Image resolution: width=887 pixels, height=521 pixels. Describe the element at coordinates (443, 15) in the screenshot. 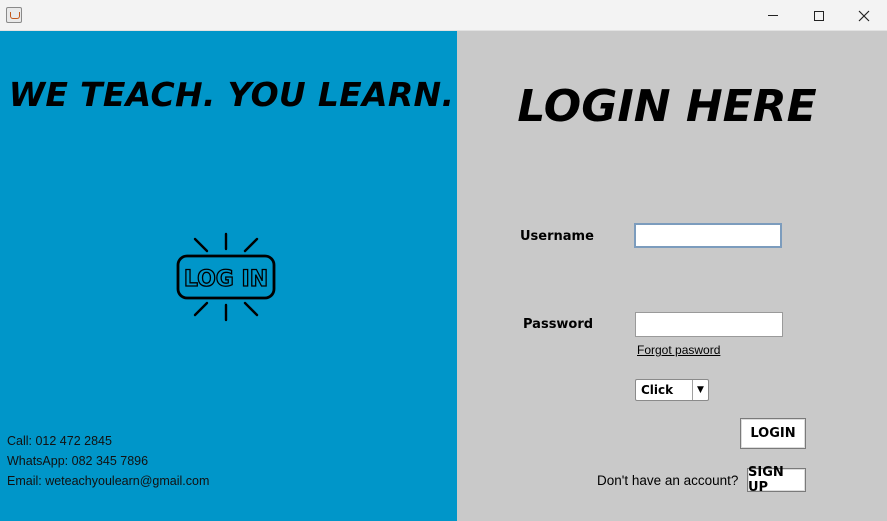

I see `title-bar` at that location.